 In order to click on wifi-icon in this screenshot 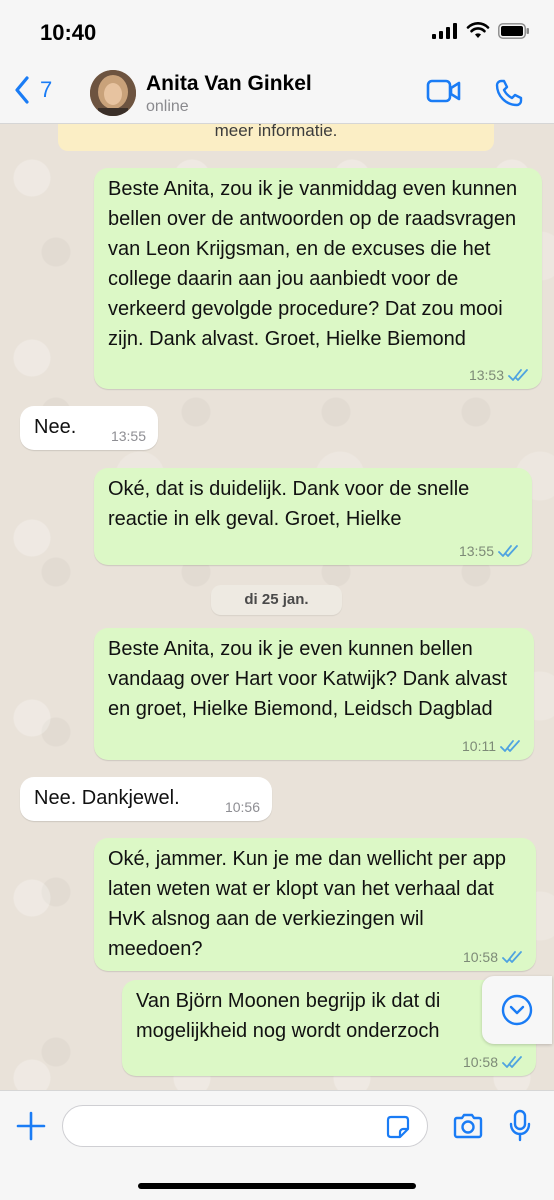, I will do `click(478, 30)`.